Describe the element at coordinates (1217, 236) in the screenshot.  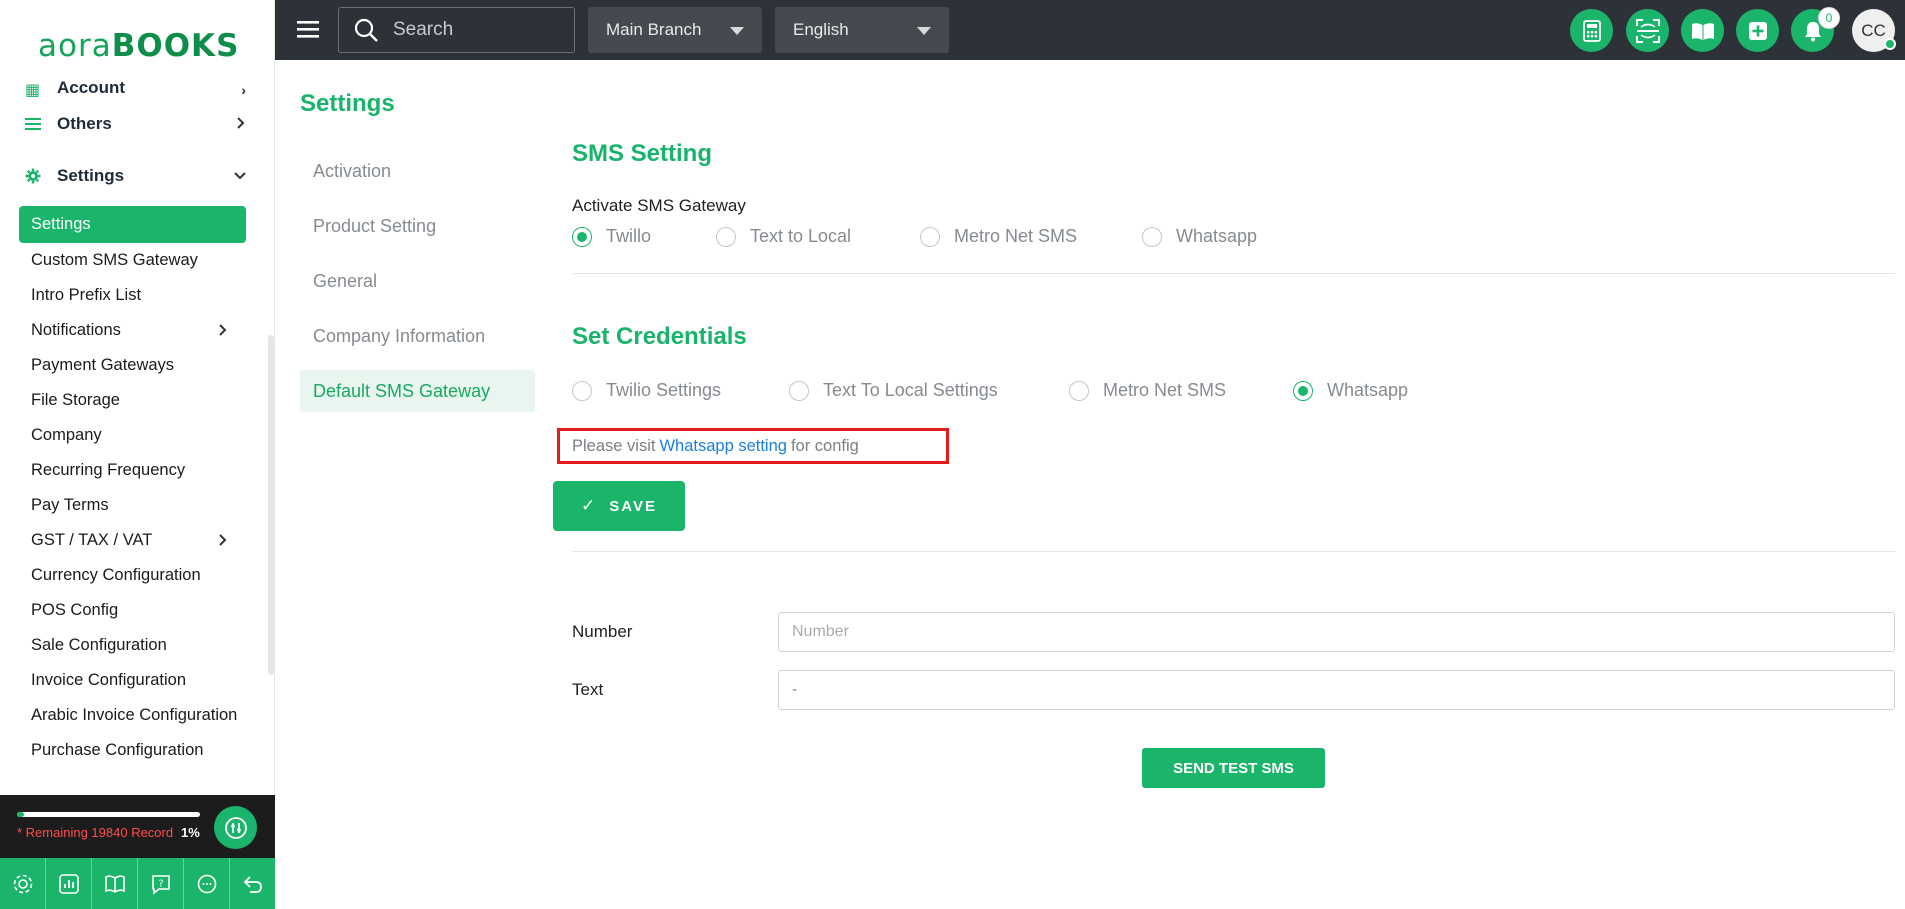
I see `radio-label: Whatsapp` at that location.